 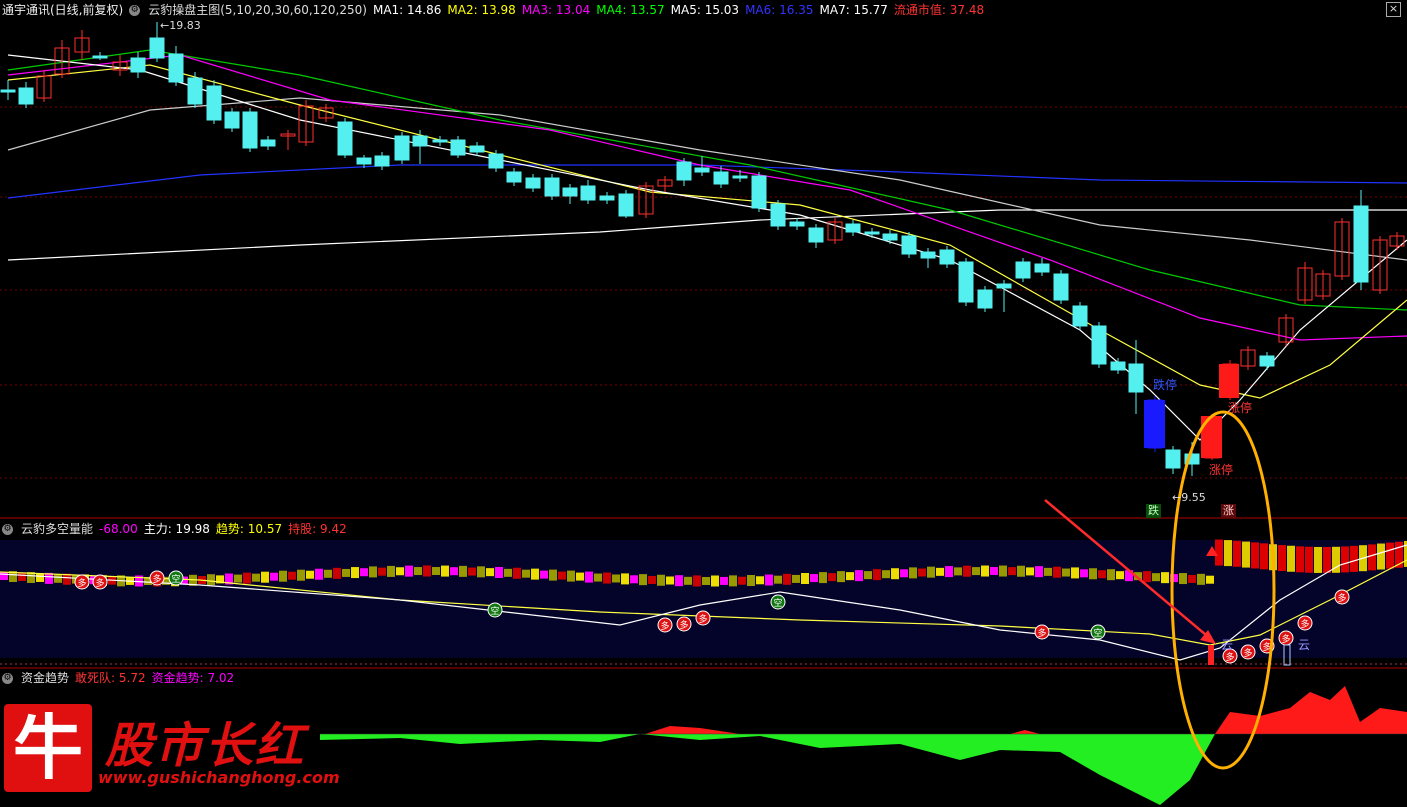 I want to click on indicator-name: 云豹操盘主图(5,10,20,30,60,120,250), so click(x=257, y=10).